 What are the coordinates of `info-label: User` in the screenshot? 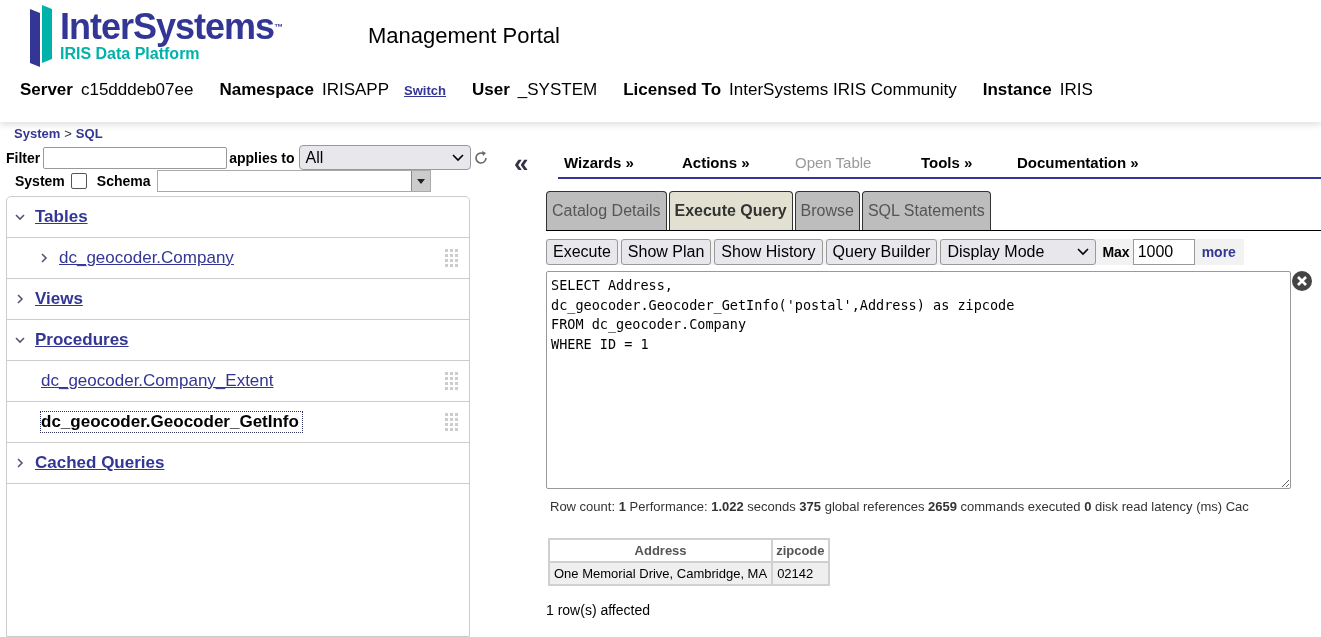 It's located at (490, 89).